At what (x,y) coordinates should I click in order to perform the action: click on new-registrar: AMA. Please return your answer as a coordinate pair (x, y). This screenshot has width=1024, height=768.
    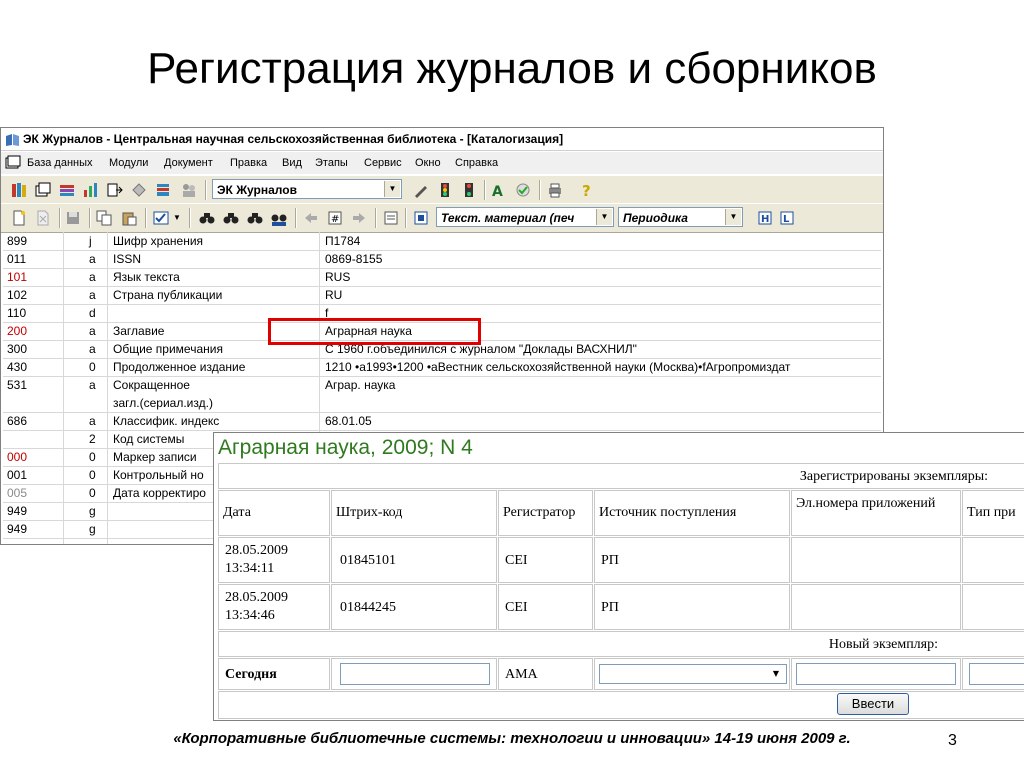
    Looking at the image, I should click on (545, 674).